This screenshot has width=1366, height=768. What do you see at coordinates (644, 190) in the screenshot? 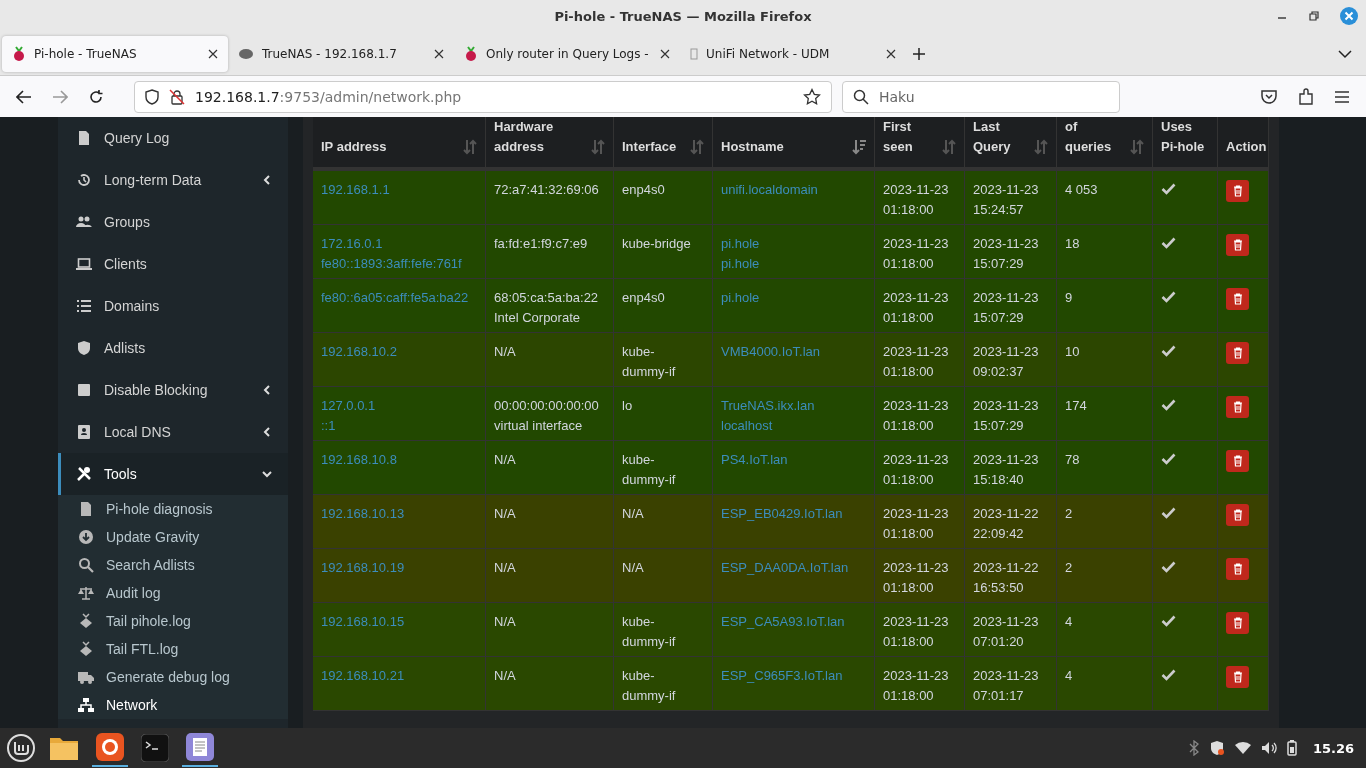
I see `interface-text: enp4s0` at bounding box center [644, 190].